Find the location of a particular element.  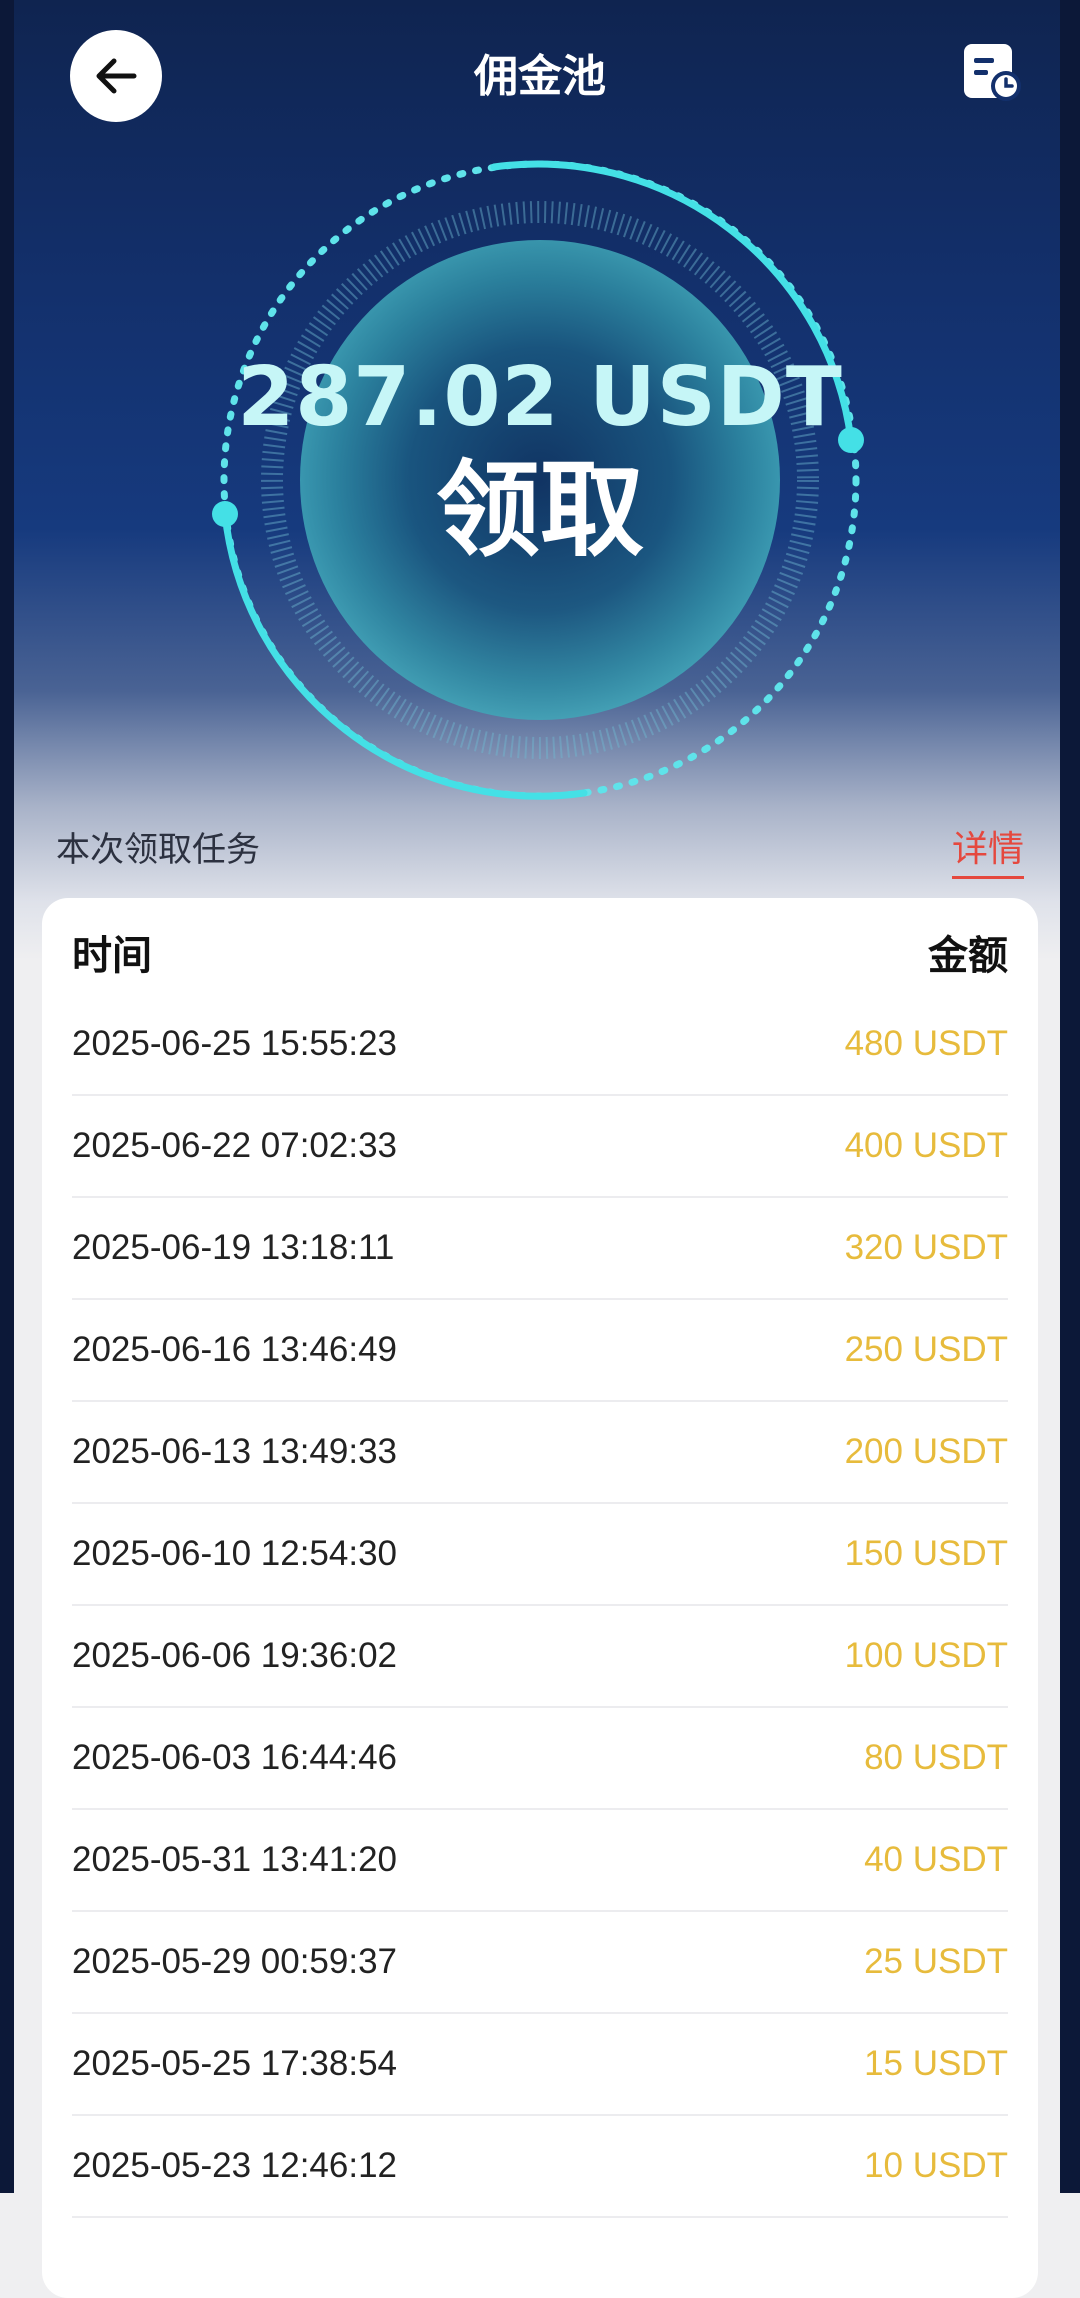

row-amount: 250 USDT is located at coordinates (926, 1349).